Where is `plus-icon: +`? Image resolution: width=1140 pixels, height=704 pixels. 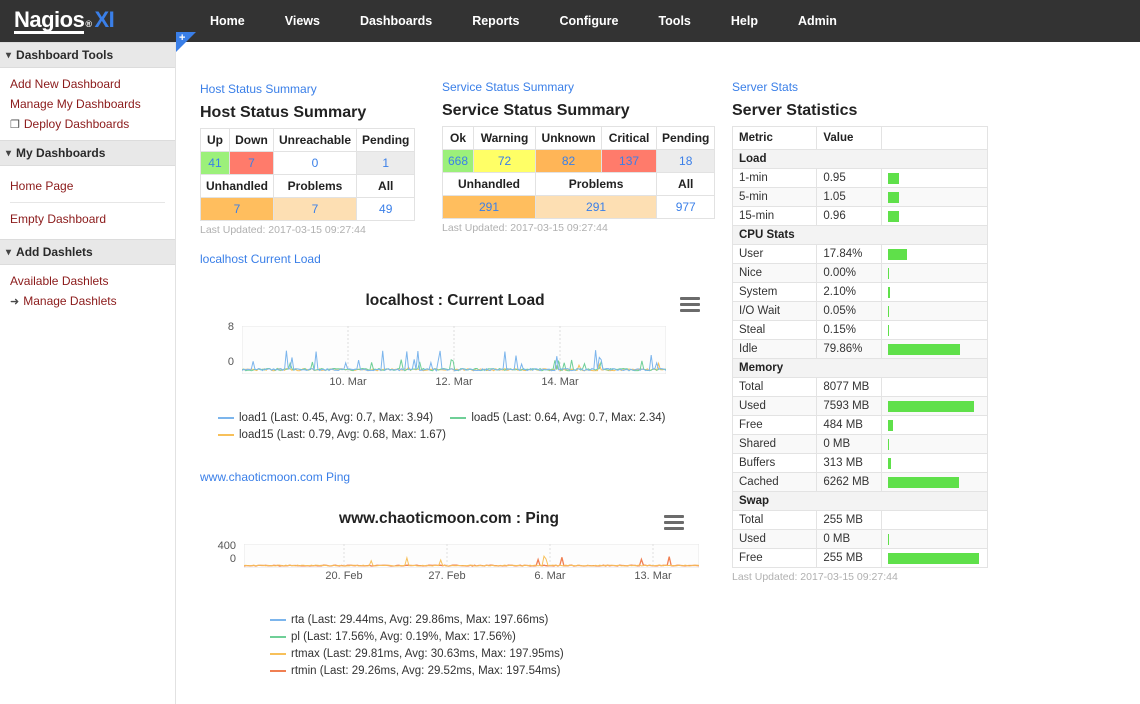
plus-icon: + is located at coordinates (182, 38).